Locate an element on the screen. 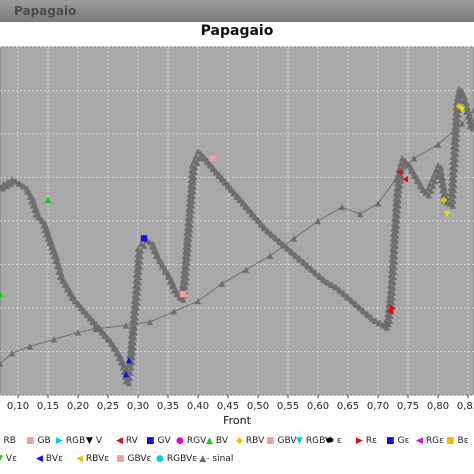  legend-item: ▼Vε is located at coordinates (8, 459).